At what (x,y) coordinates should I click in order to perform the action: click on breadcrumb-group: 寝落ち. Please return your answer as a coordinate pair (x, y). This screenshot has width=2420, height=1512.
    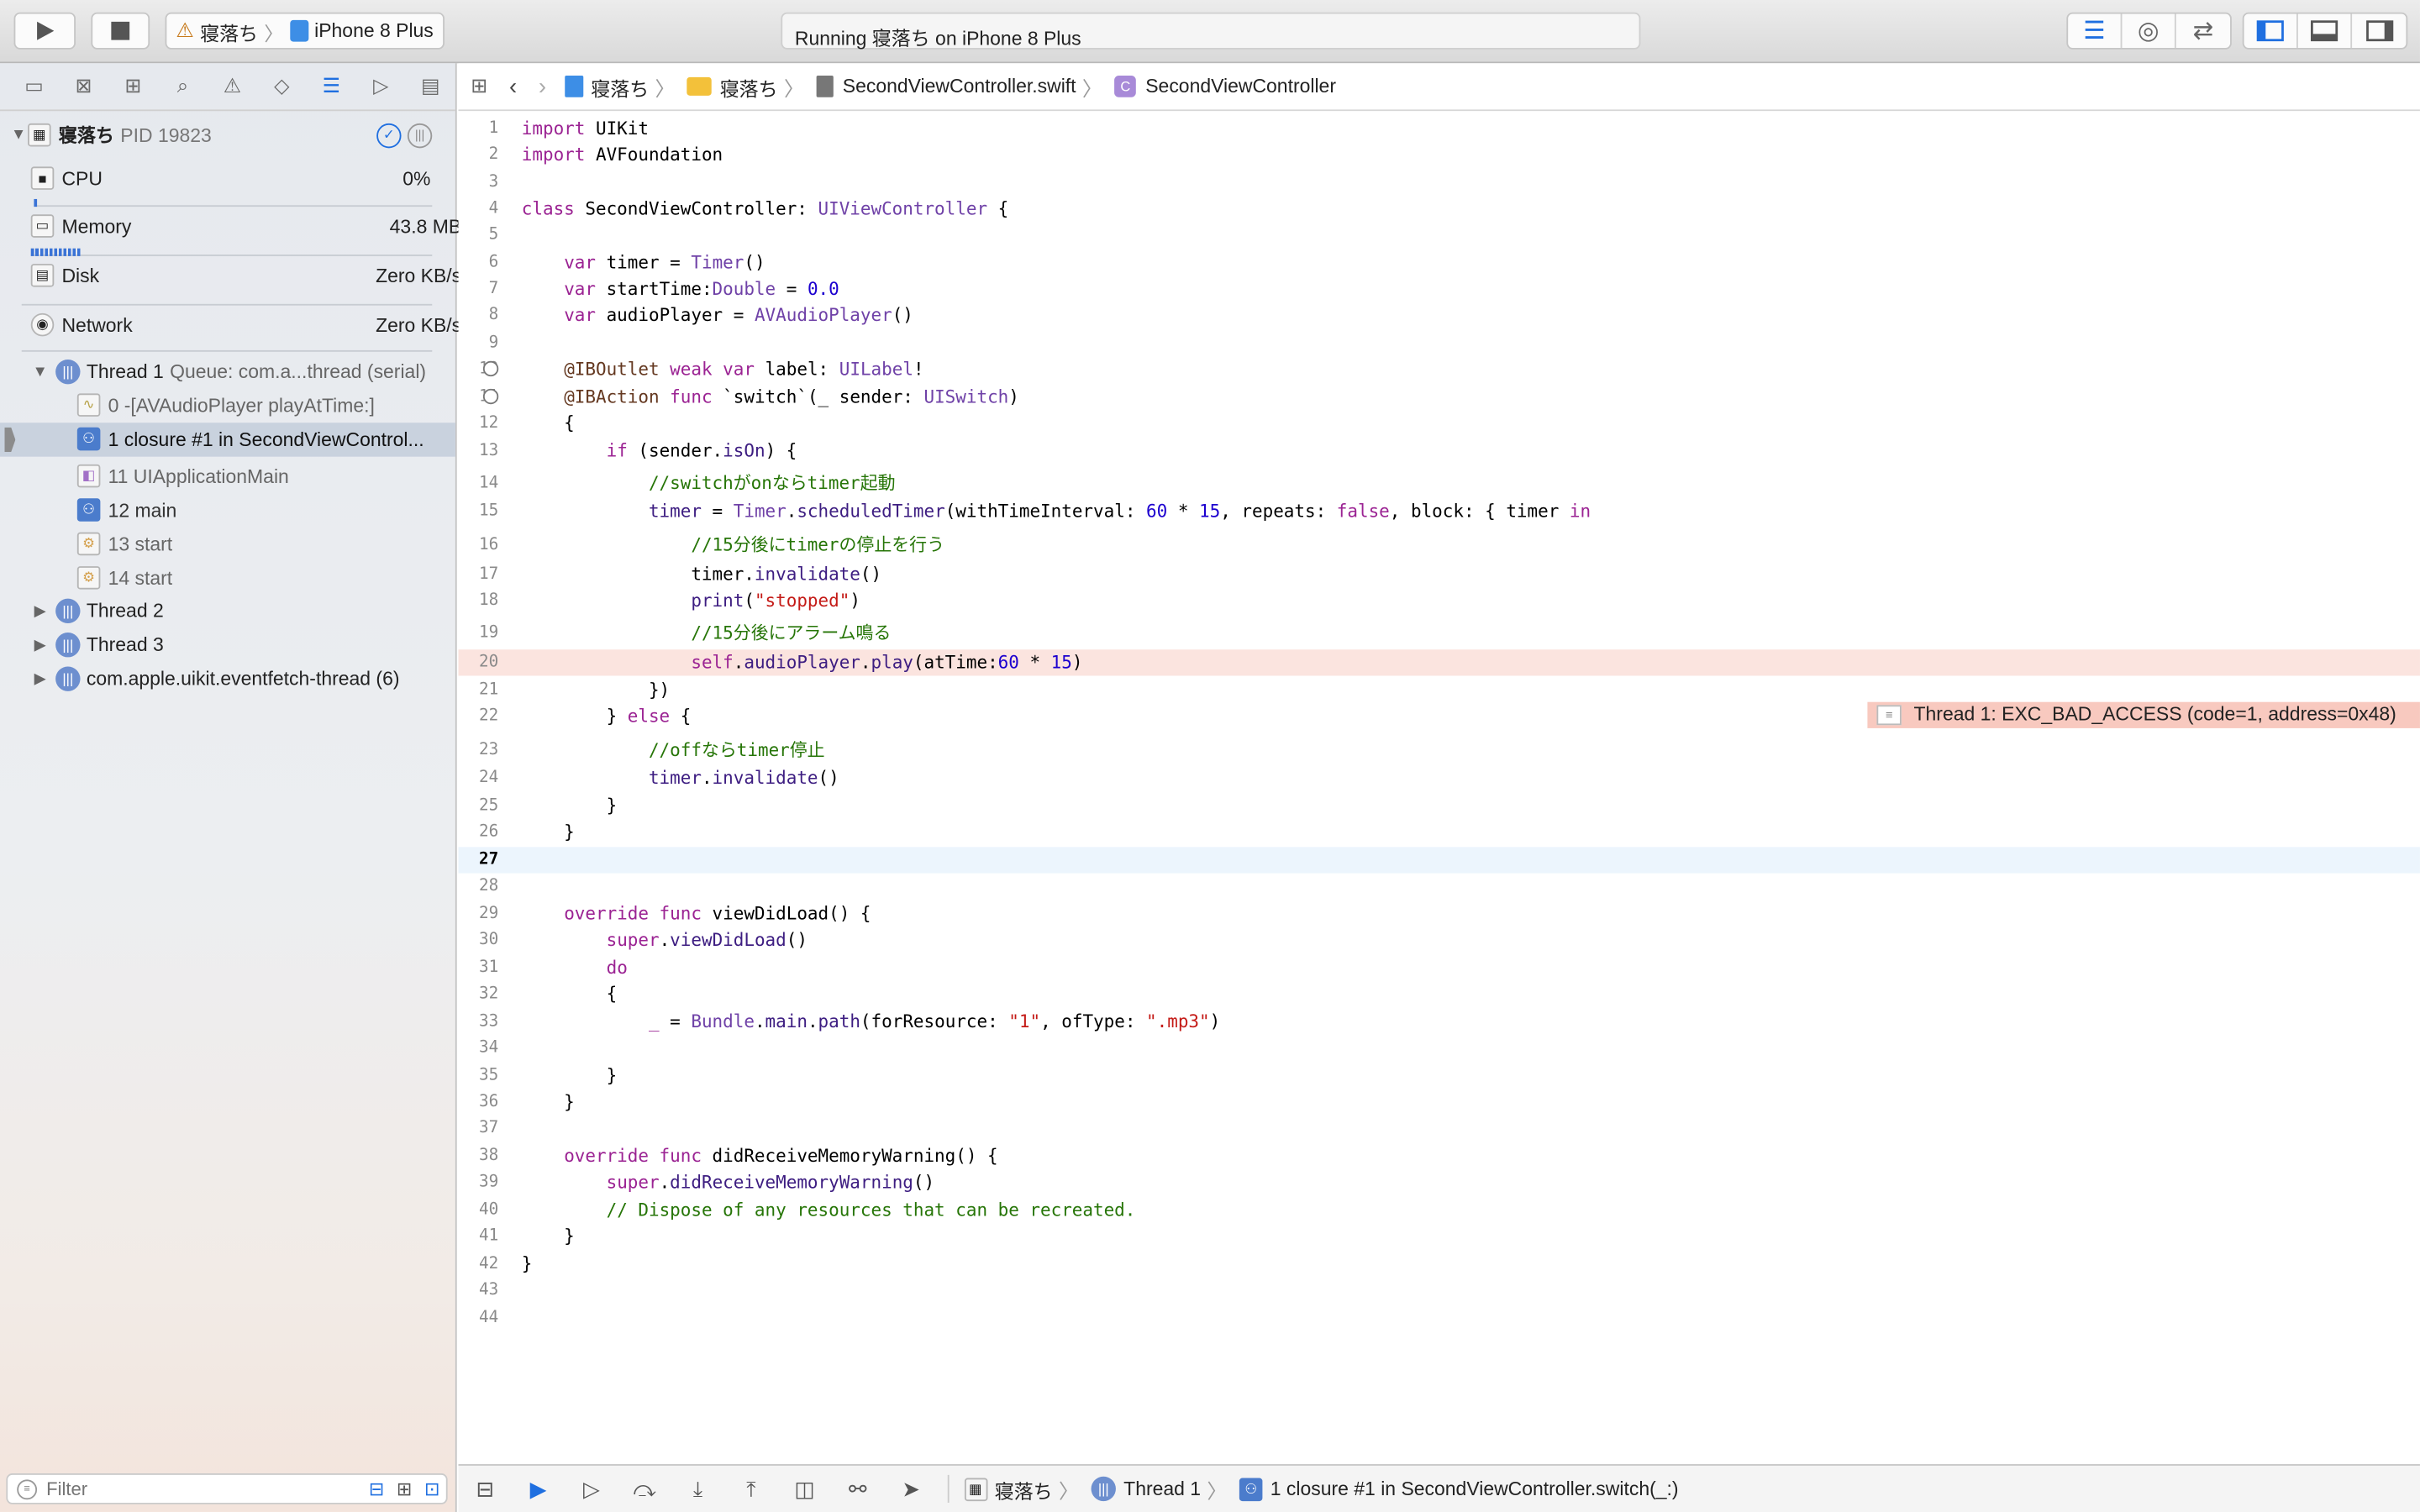
    Looking at the image, I should click on (733, 86).